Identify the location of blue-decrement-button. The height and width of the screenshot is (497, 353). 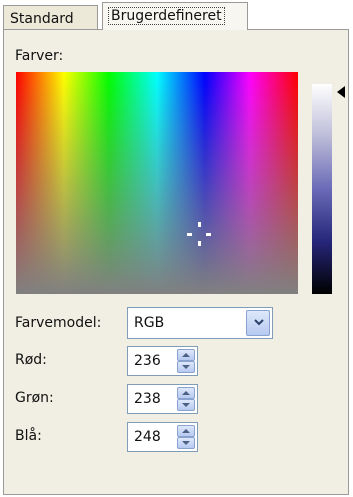
(186, 443).